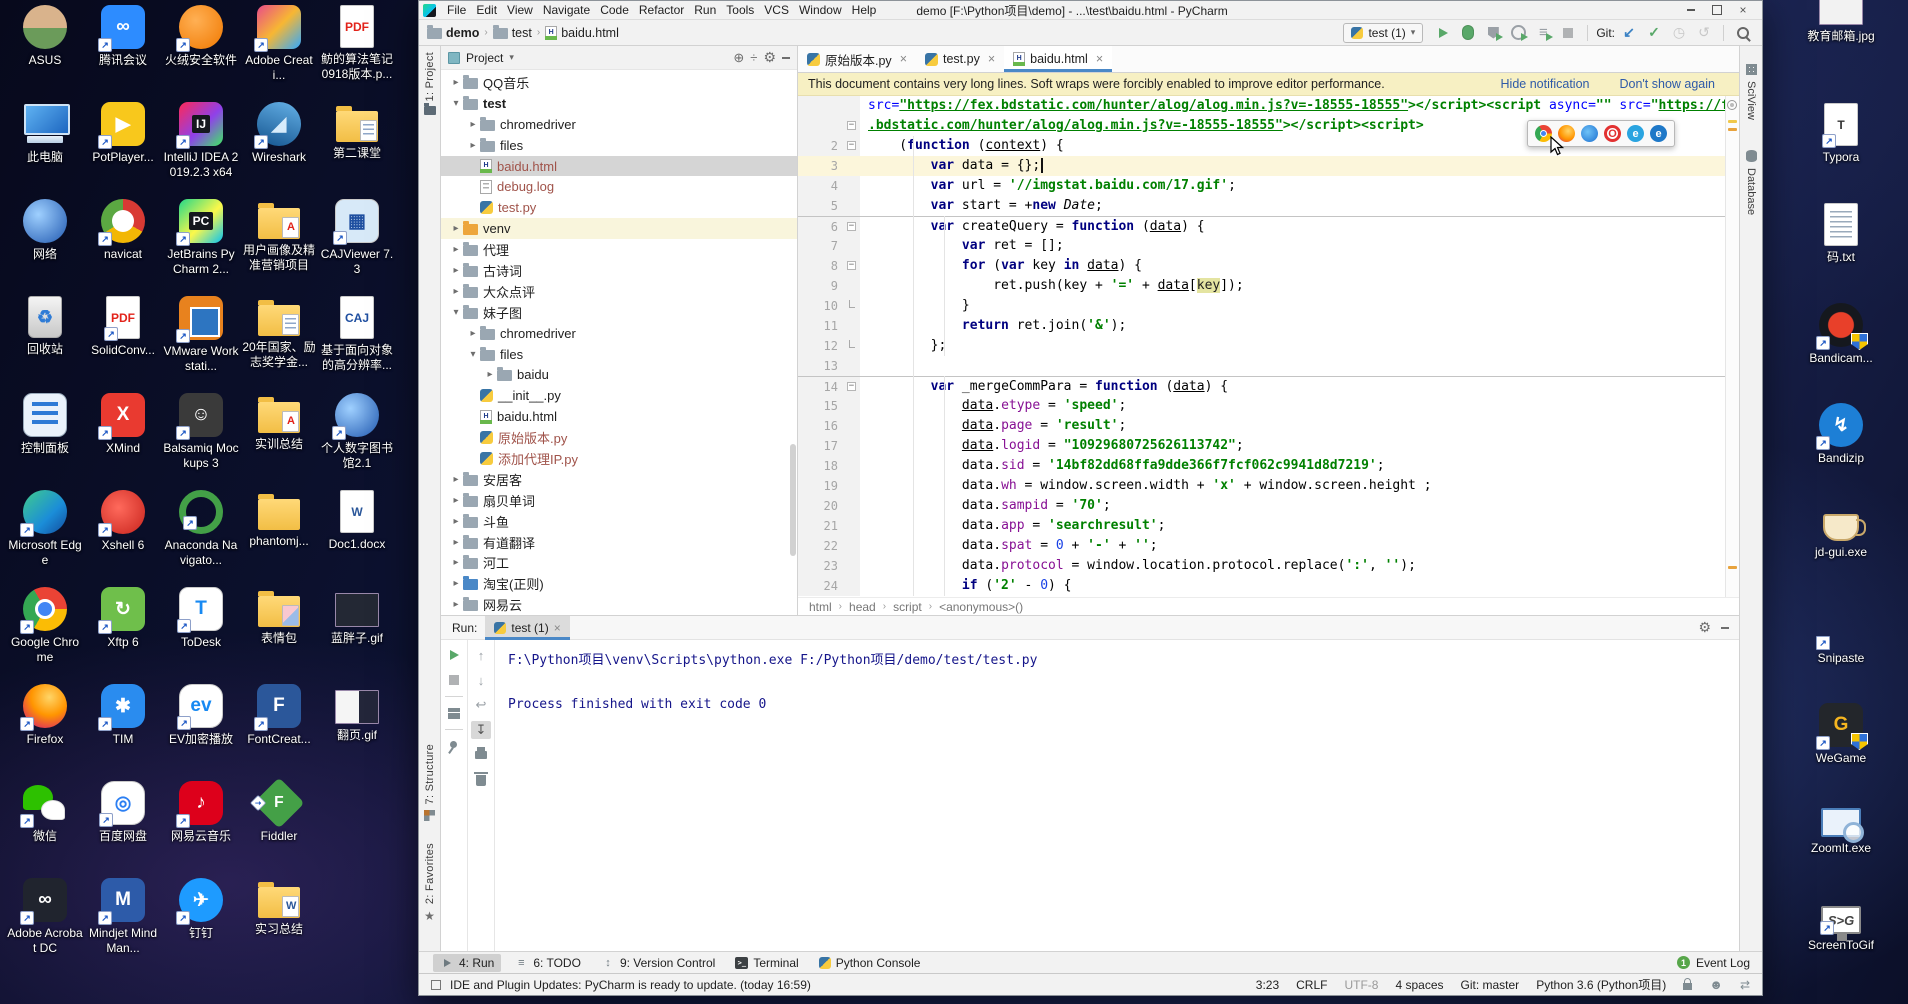 Image resolution: width=1908 pixels, height=1004 pixels. Describe the element at coordinates (1629, 33) in the screenshot. I see `git-update-icon: ↙` at that location.